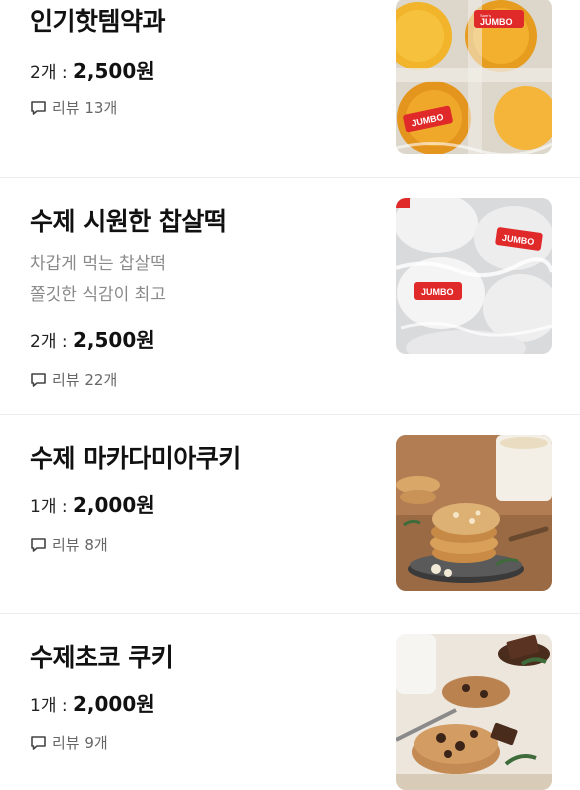 The height and width of the screenshot is (790, 580). I want to click on product-title: 수제 시원한 찹살떡, so click(128, 221).